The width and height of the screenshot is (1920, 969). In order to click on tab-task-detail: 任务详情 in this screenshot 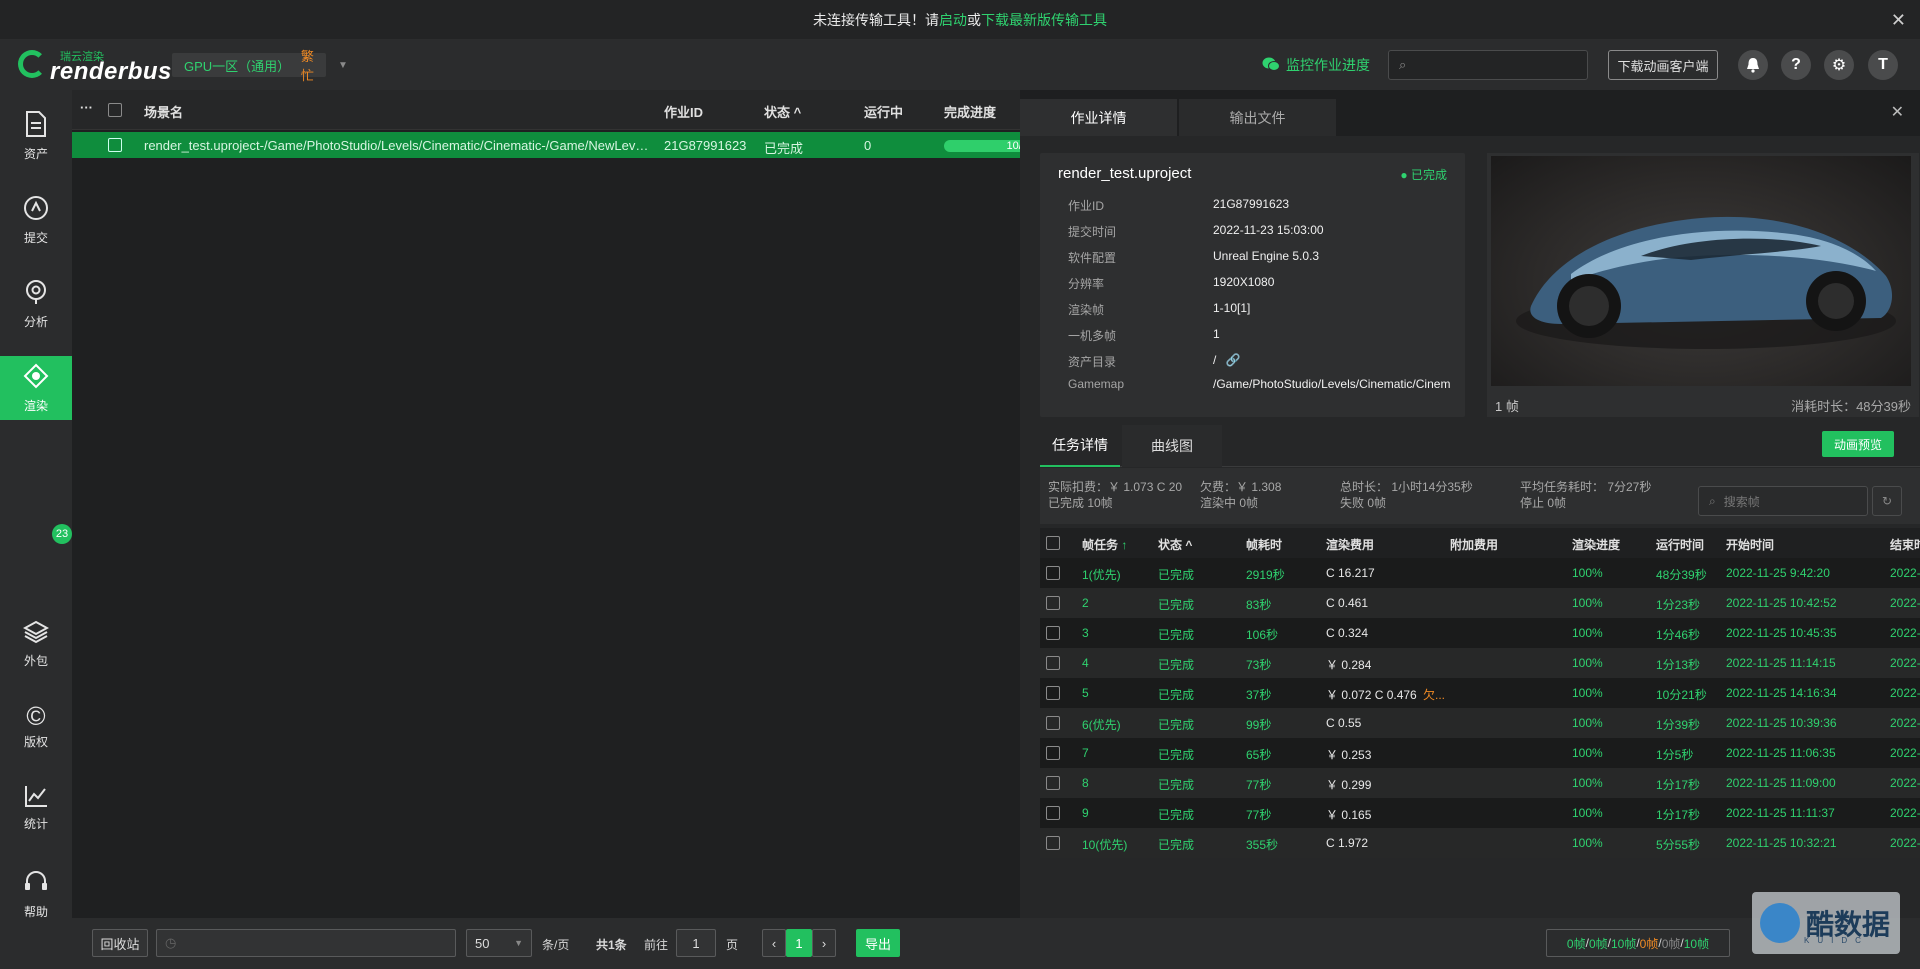, I will do `click(1080, 446)`.